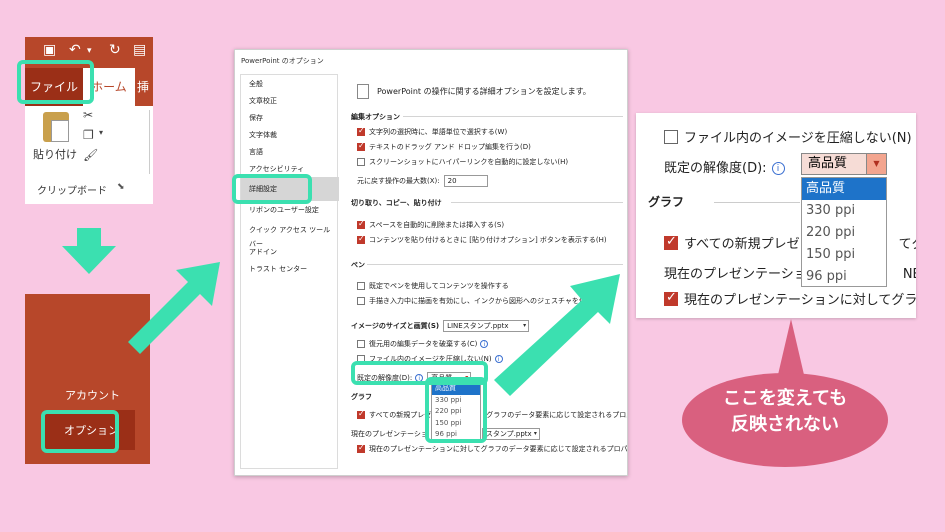 This screenshot has width=945, height=532. Describe the element at coordinates (844, 164) in the screenshot. I see `zoom-resolution-select: 高品質 ▼` at that location.